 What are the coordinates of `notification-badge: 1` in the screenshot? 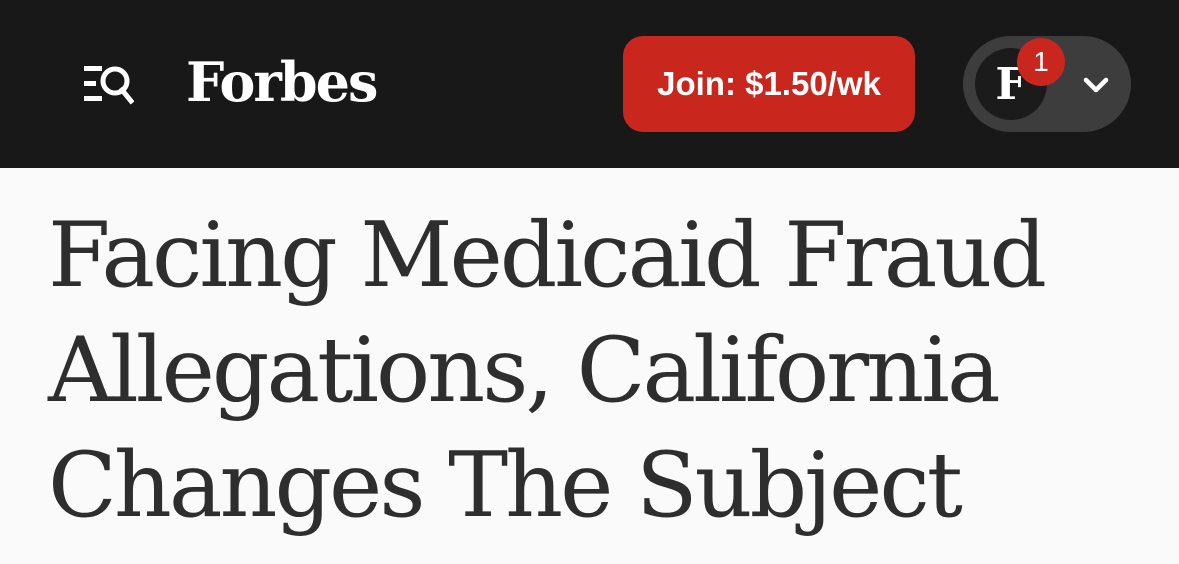 It's located at (1041, 62).